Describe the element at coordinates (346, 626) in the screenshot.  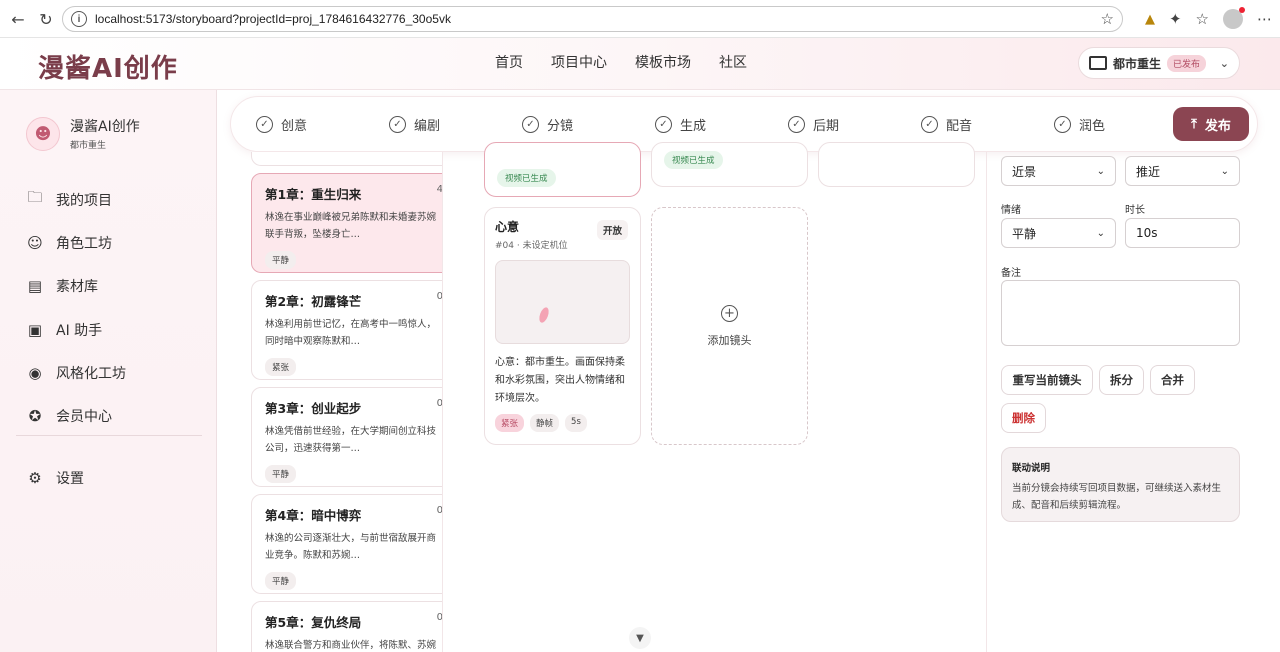
I see `chapter-card-5: 第5章：复仇终局 0 林逸联合警方和商业伙伴，将陈默、苏婉` at that location.